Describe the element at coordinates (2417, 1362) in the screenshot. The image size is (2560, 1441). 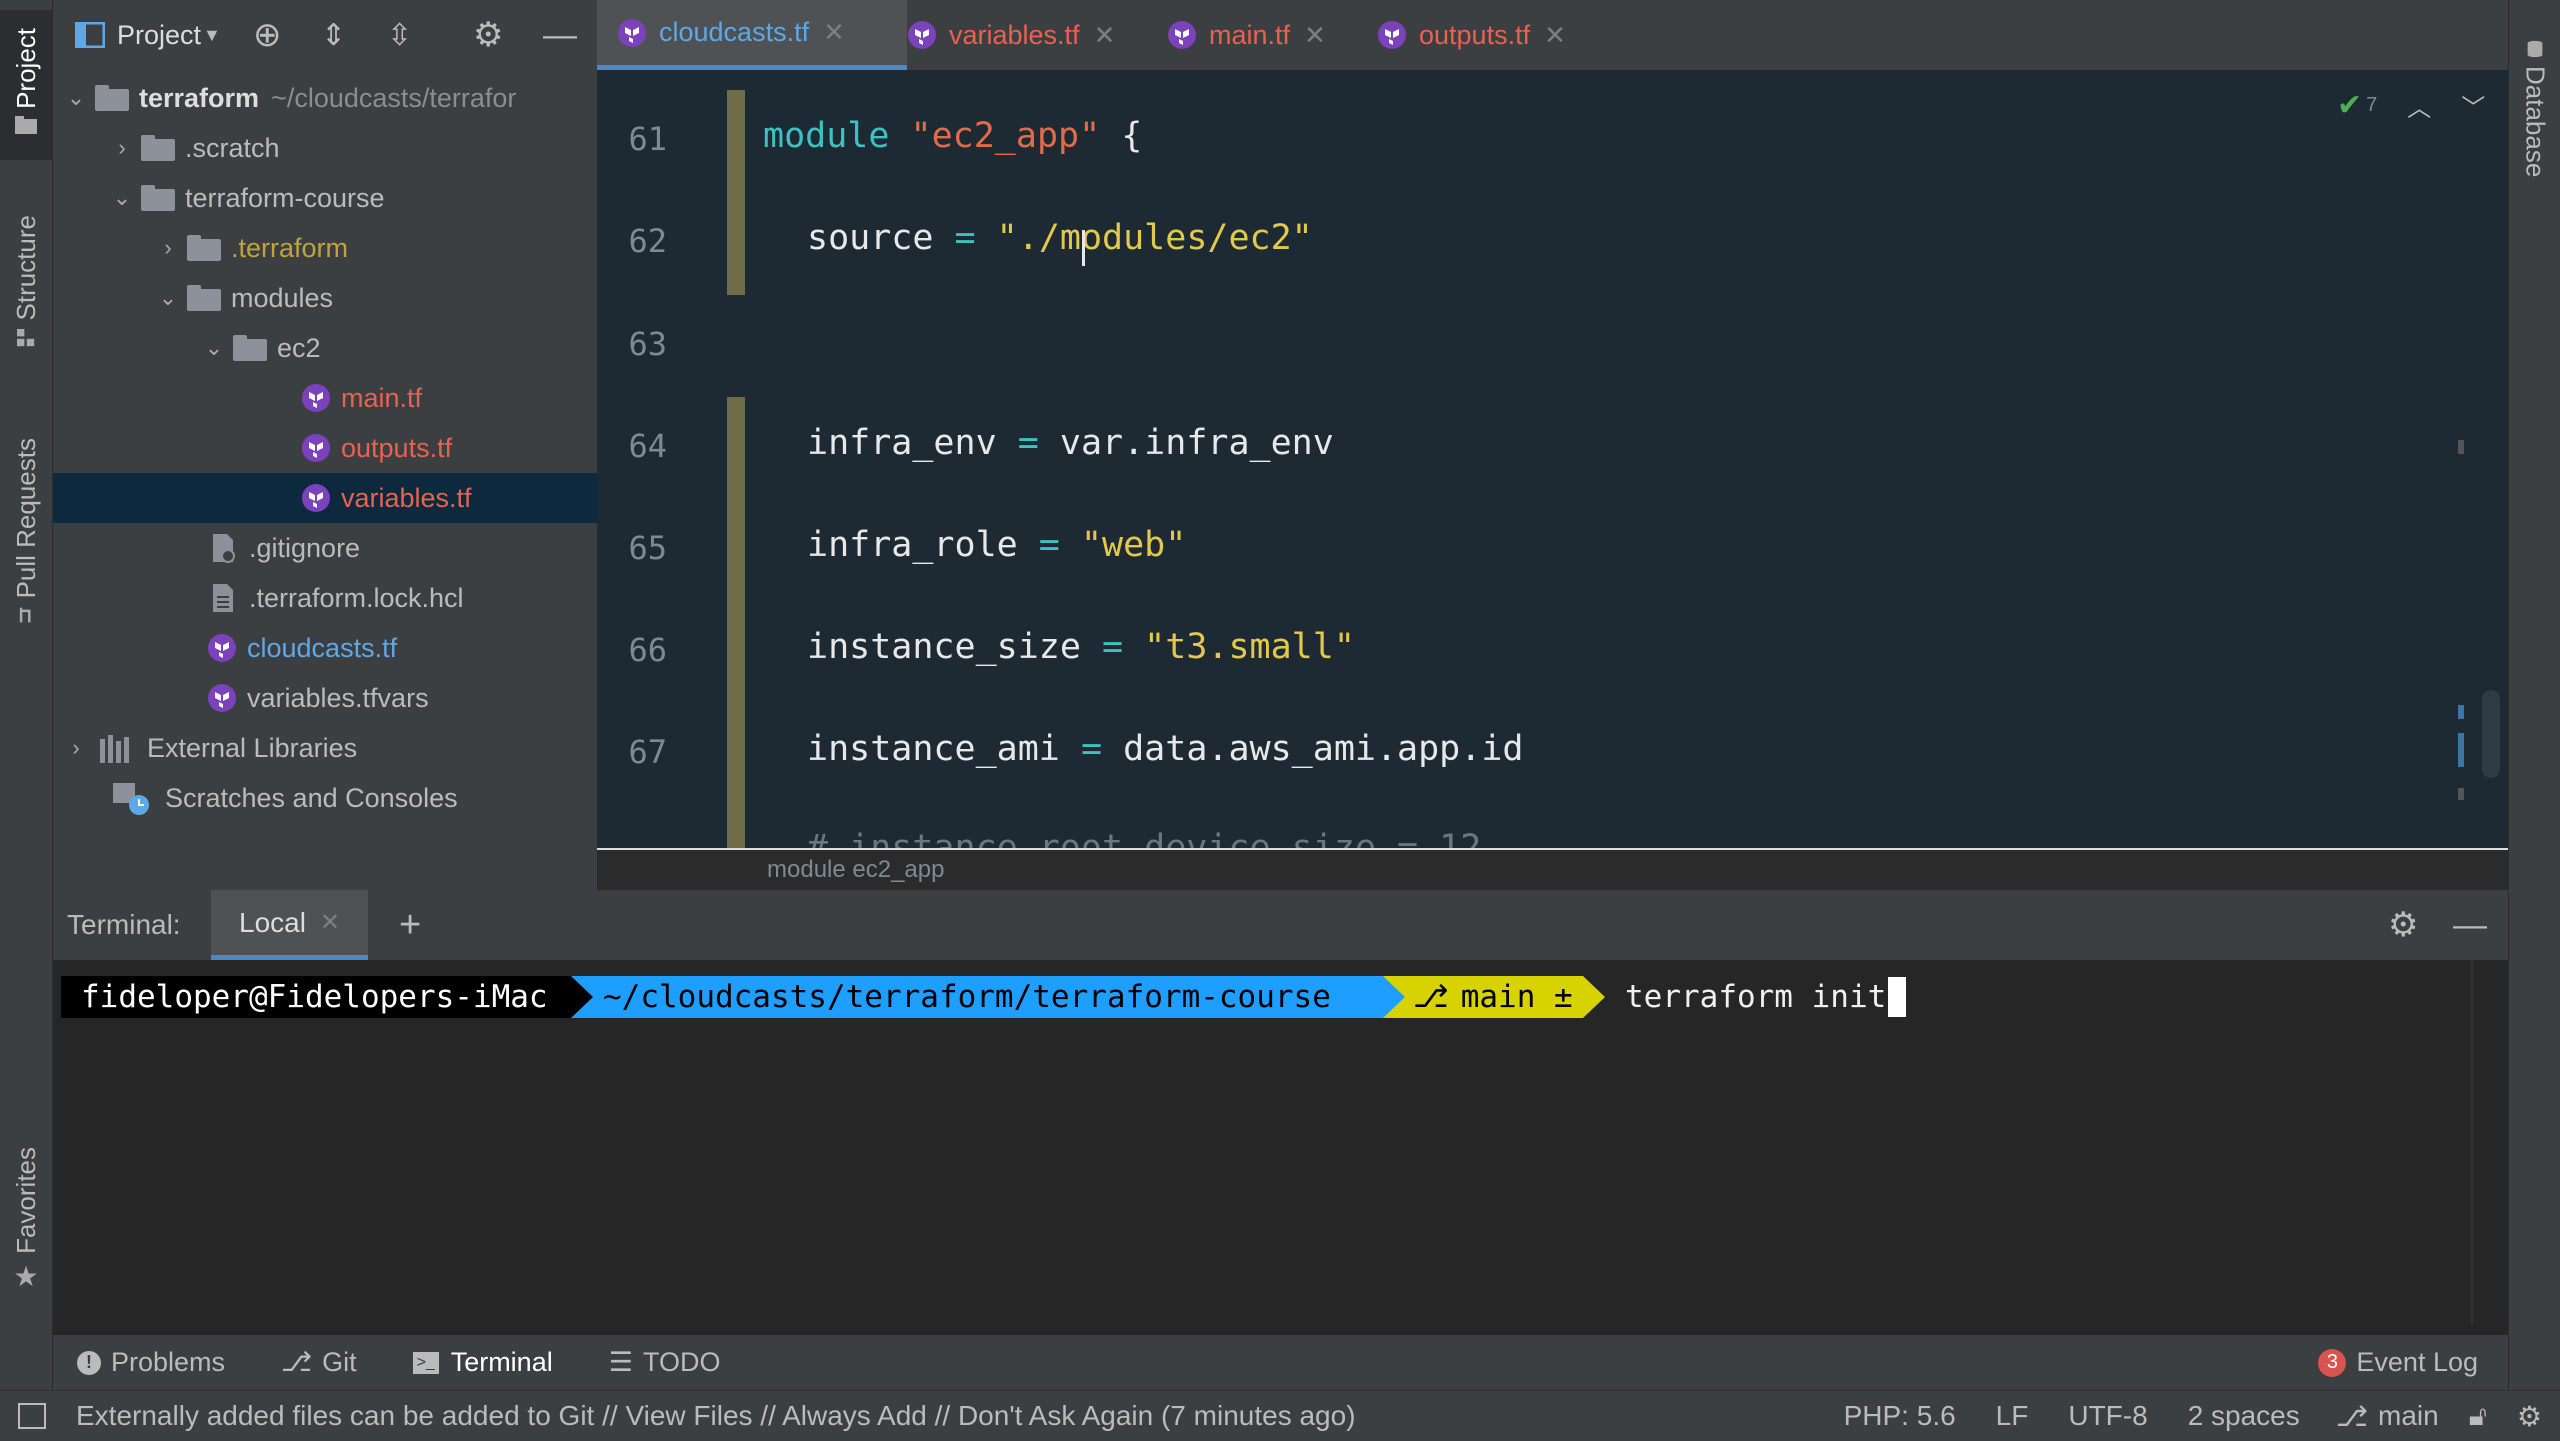
I see `tool-label: Event Log` at that location.